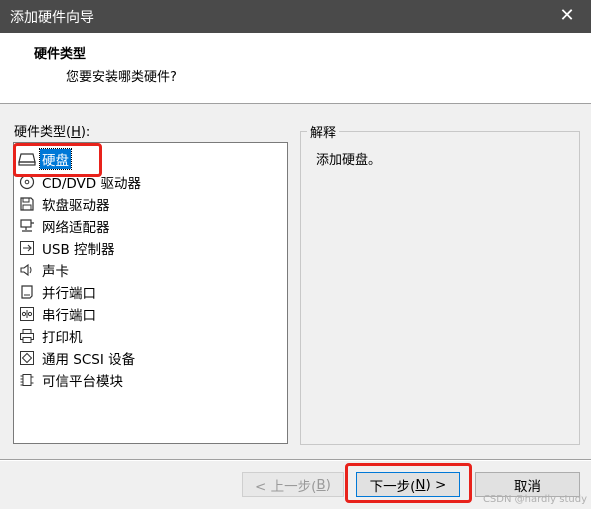 This screenshot has width=591, height=509. What do you see at coordinates (567, 16) in the screenshot?
I see `close-icon: ✕` at bounding box center [567, 16].